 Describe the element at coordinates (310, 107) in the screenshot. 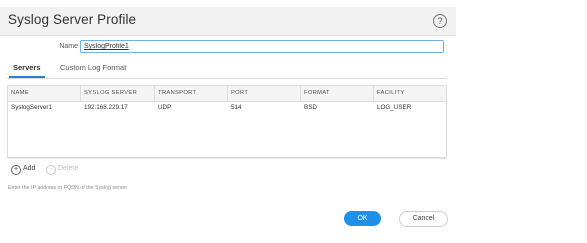

I see `cell-format: BSD` at that location.